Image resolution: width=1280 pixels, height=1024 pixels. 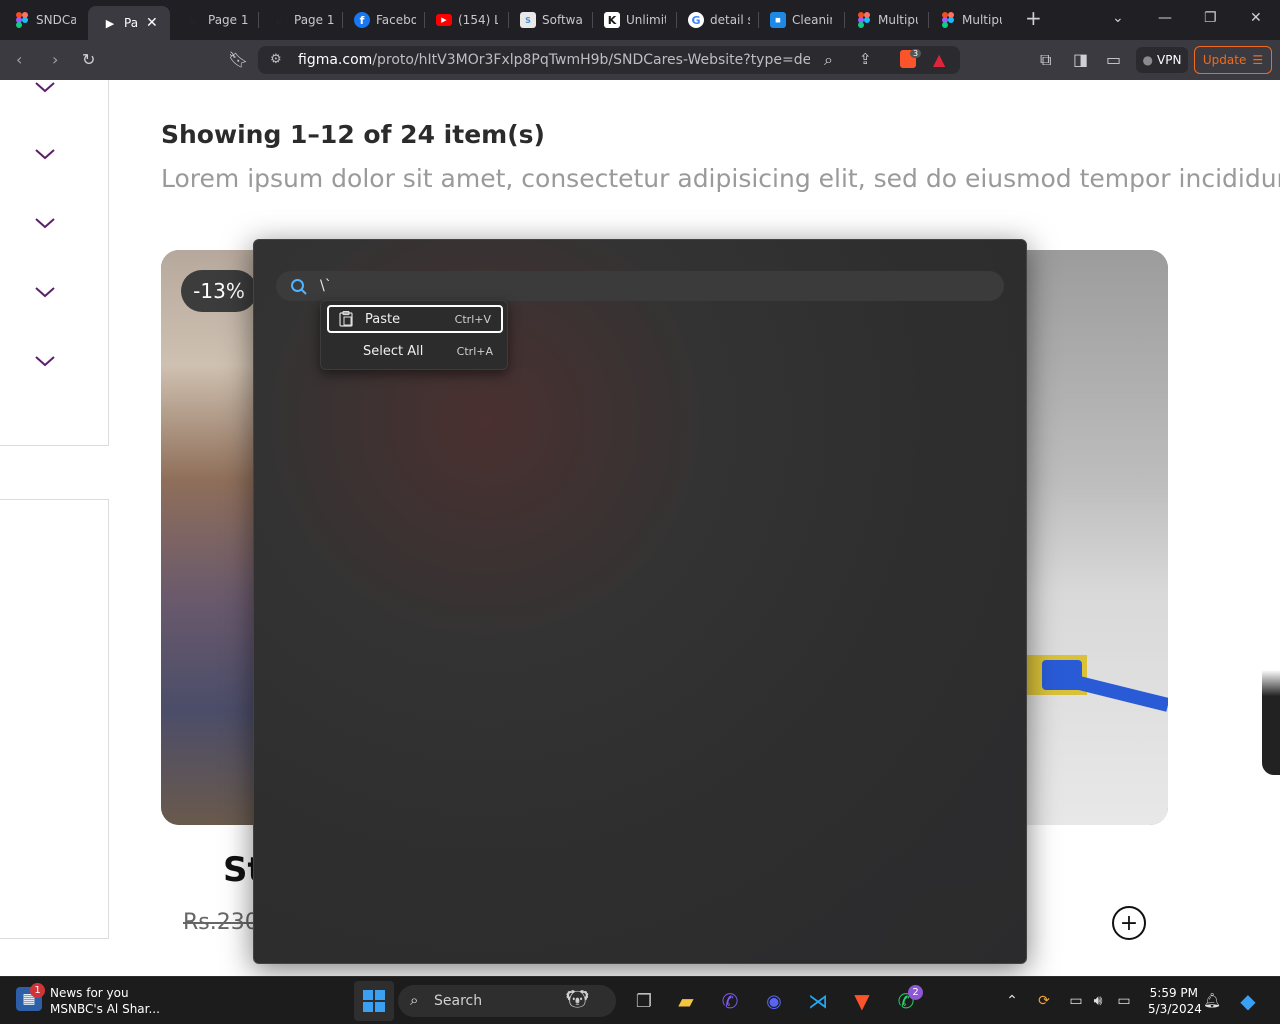 I want to click on add-to-cart-button: +, so click(x=1129, y=923).